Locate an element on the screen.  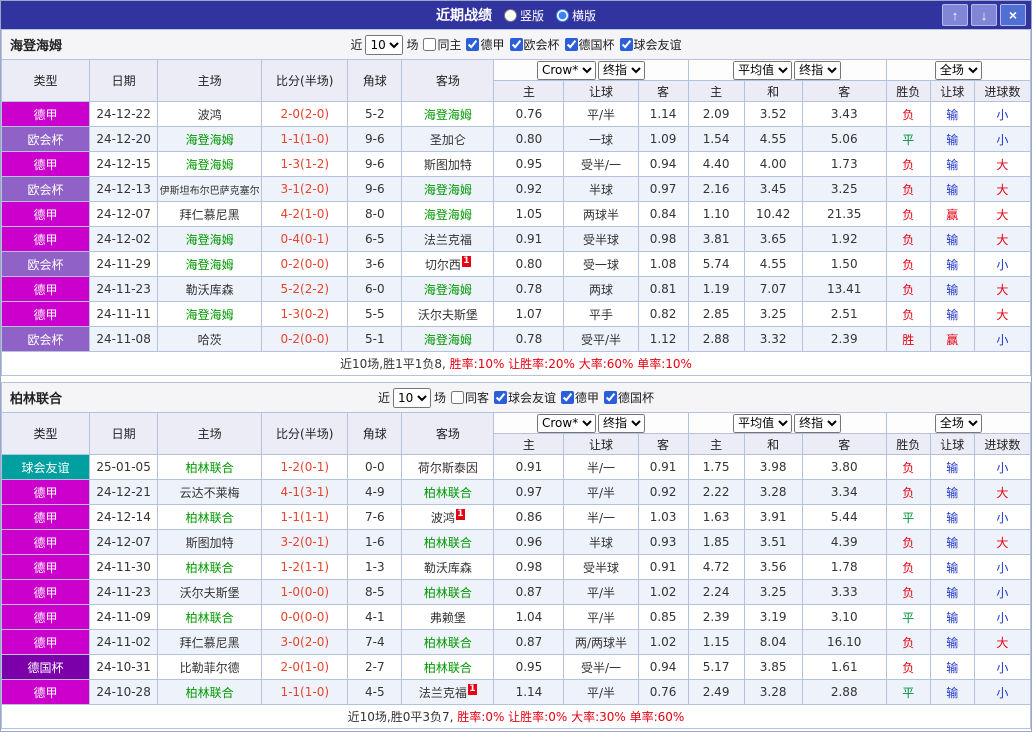
column-header: 主场 is located at coordinates (210, 80).